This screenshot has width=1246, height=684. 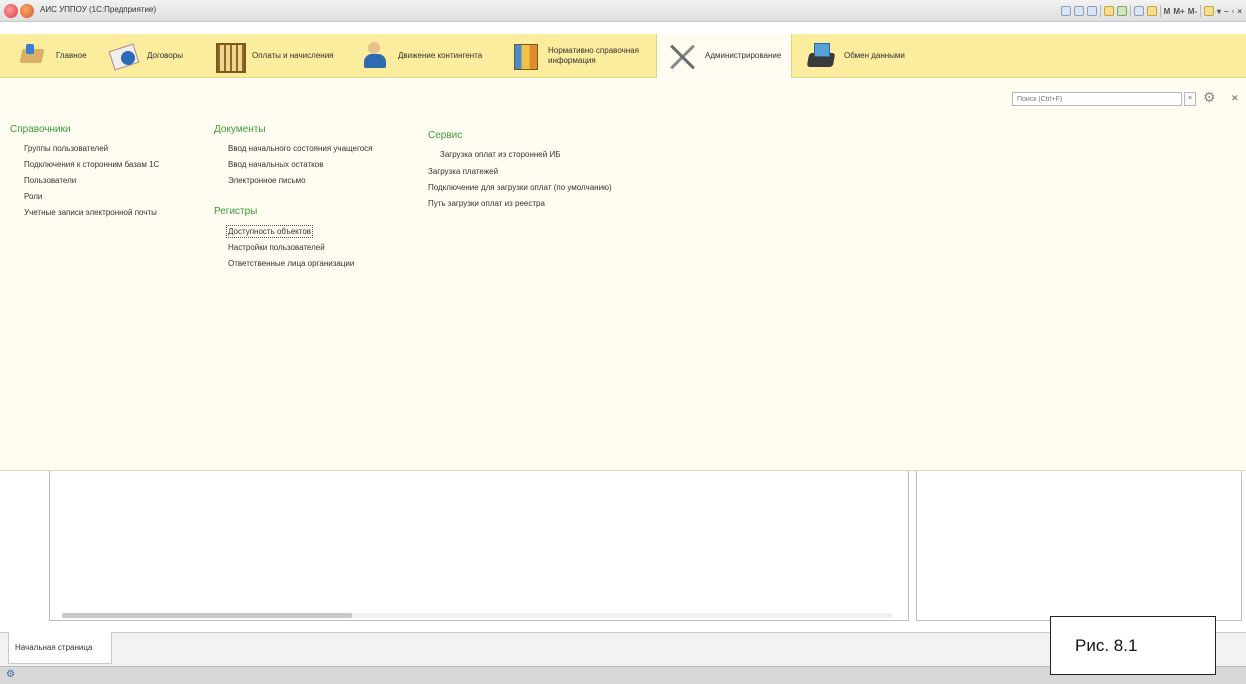 I want to click on reference-info-icon, so click(x=525, y=56).